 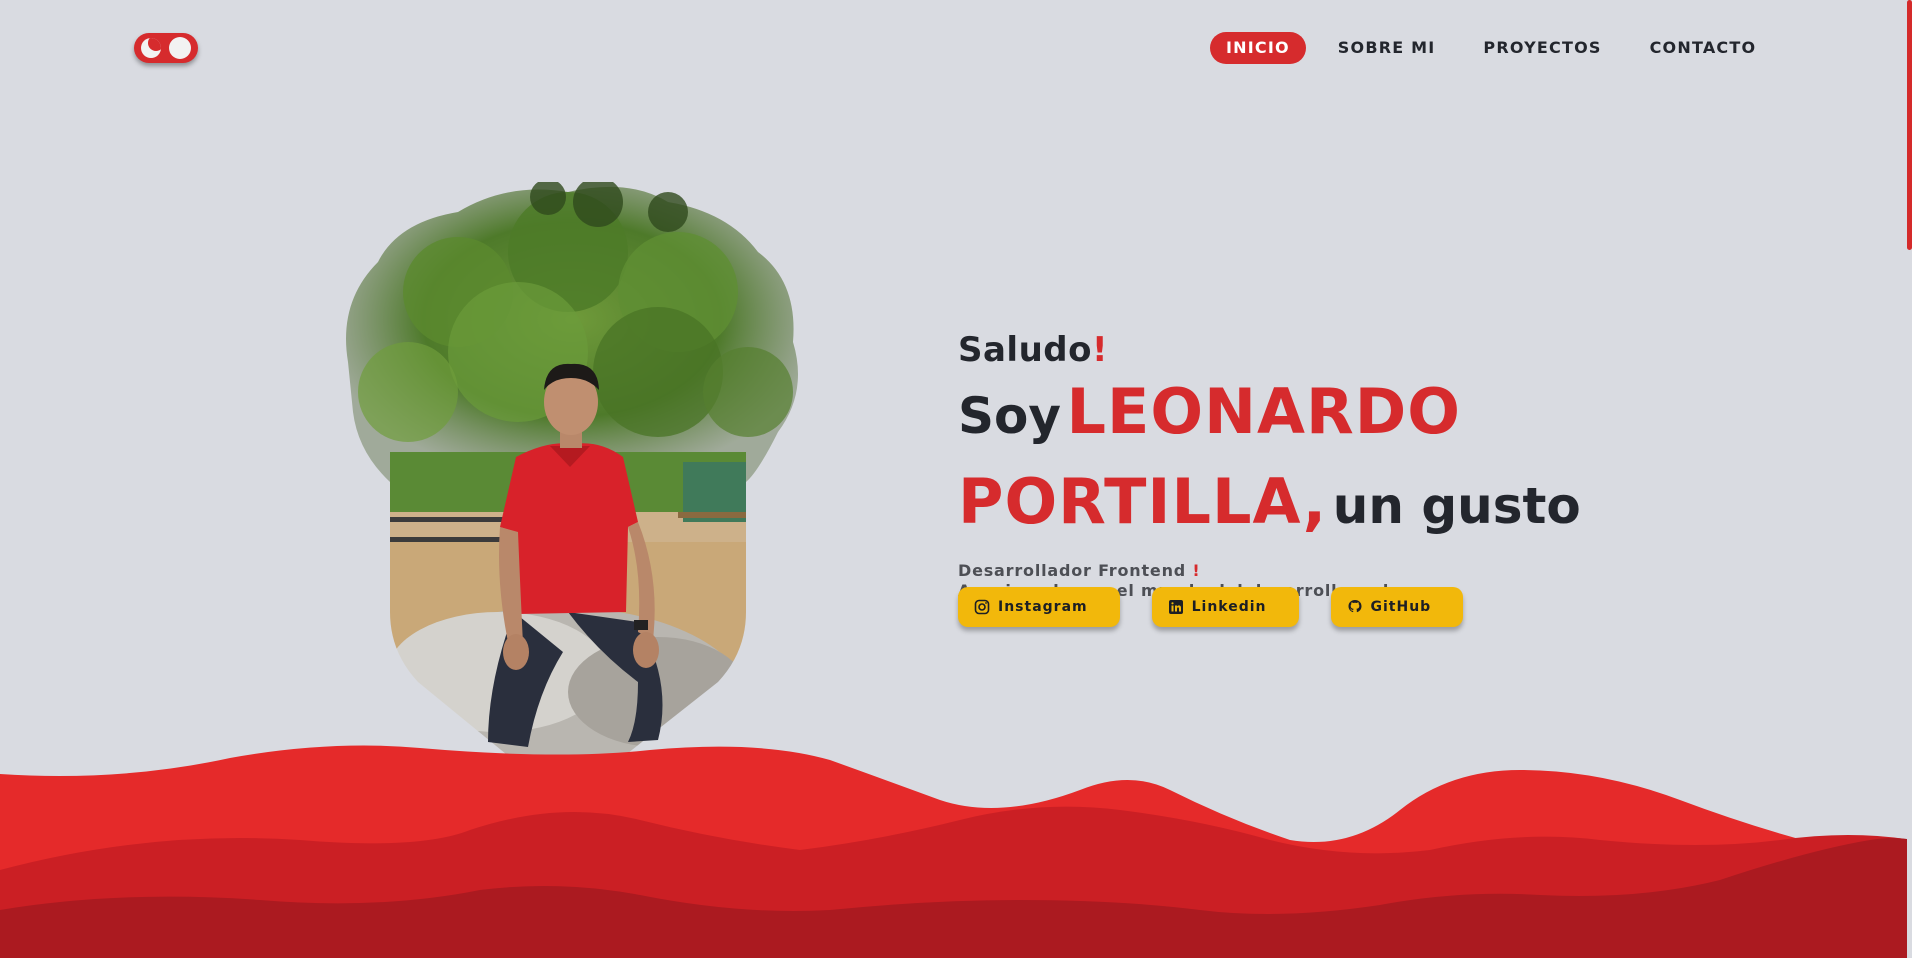 What do you see at coordinates (1196, 570) in the screenshot?
I see `role-mark: !` at bounding box center [1196, 570].